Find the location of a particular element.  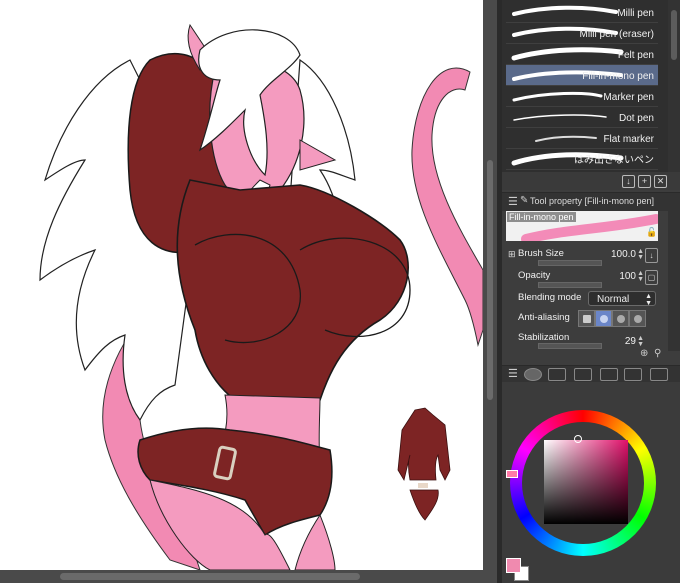

delete-icon: ✕ is located at coordinates (660, 181).